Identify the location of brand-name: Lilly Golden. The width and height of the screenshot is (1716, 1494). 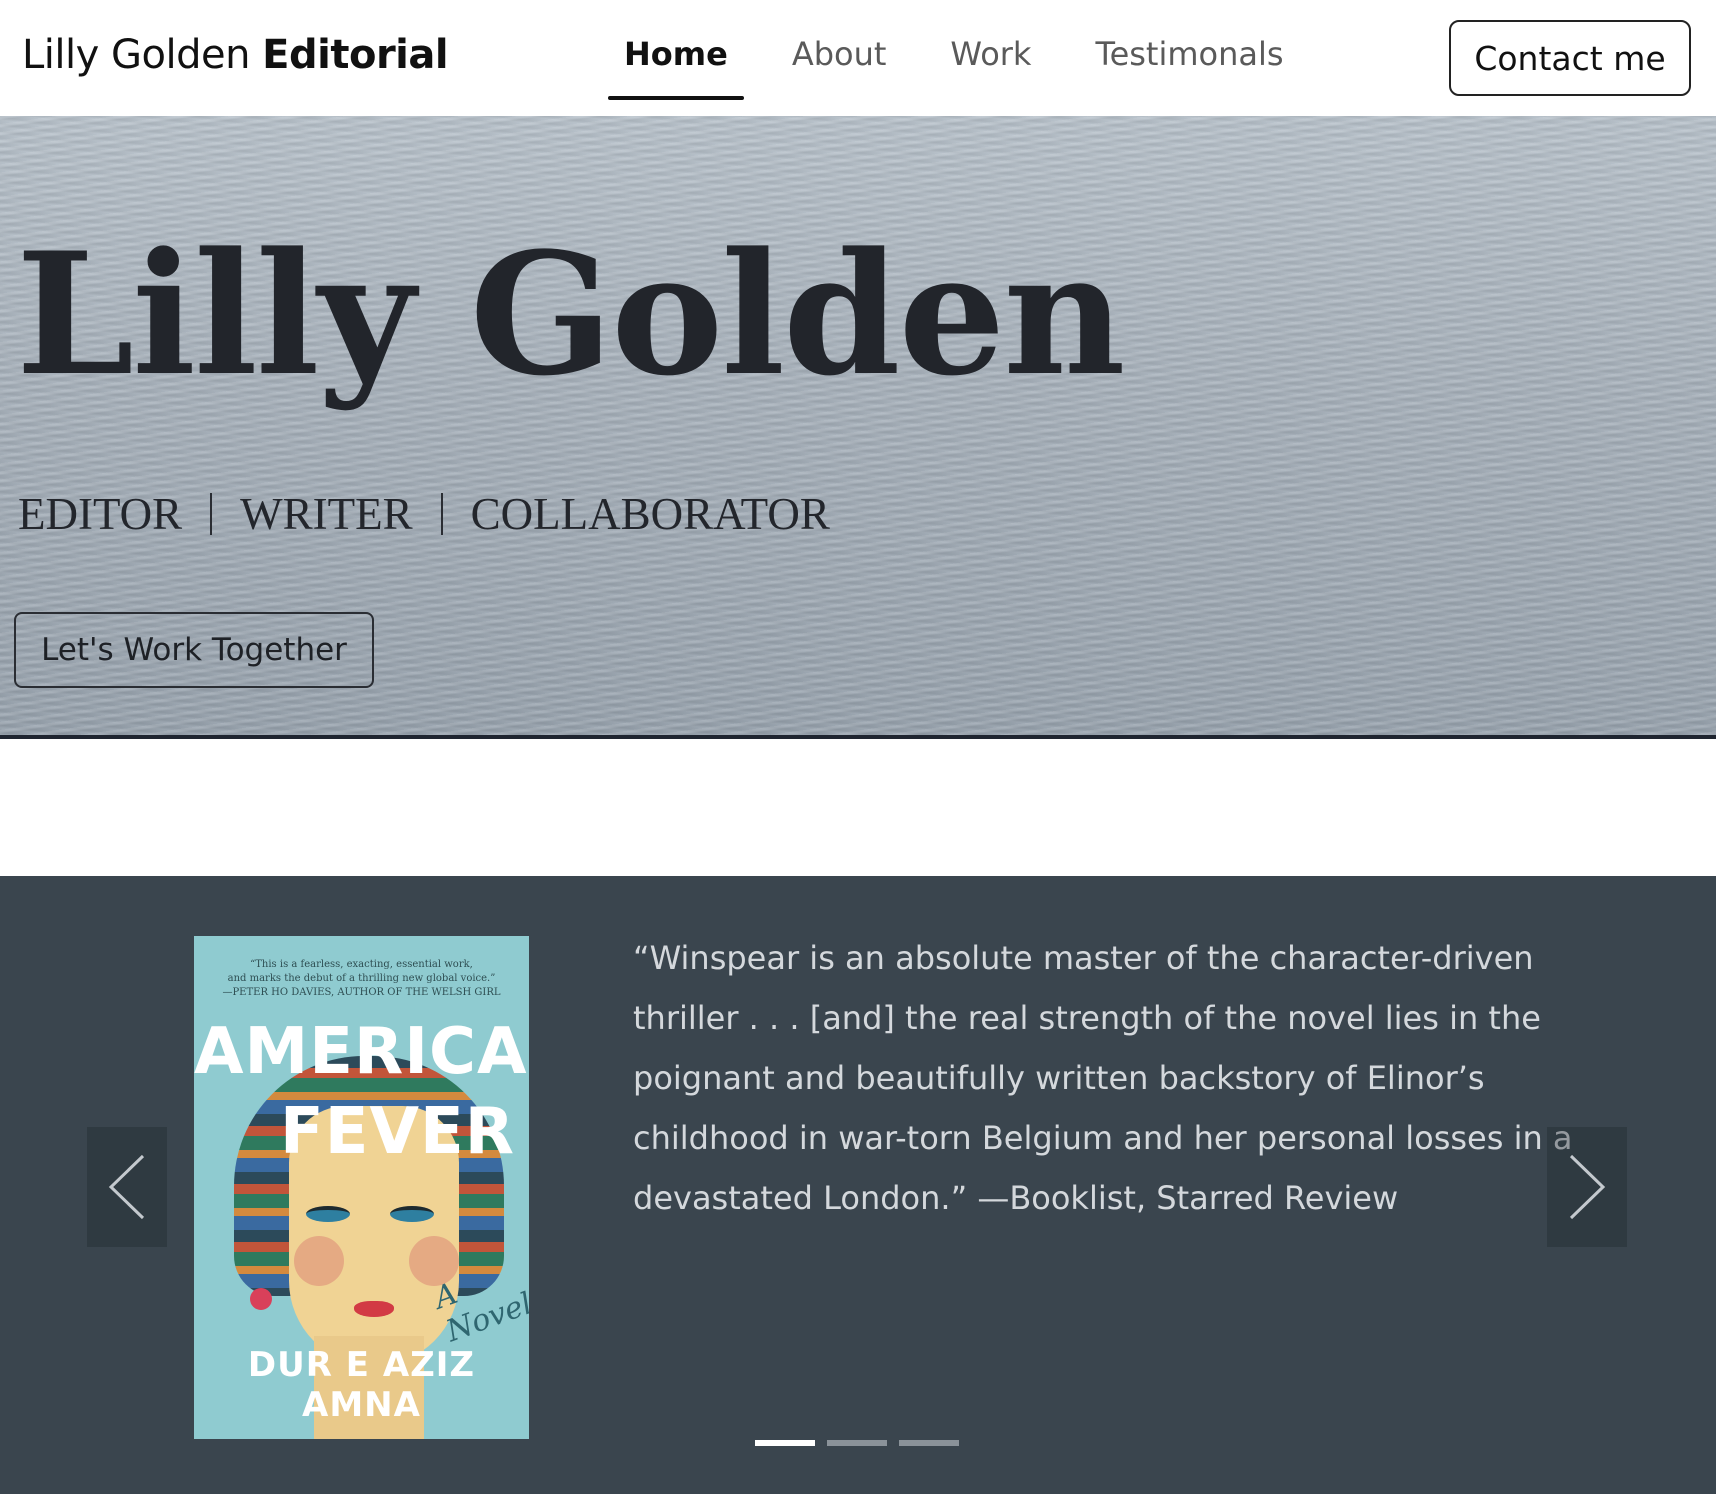
(136, 55).